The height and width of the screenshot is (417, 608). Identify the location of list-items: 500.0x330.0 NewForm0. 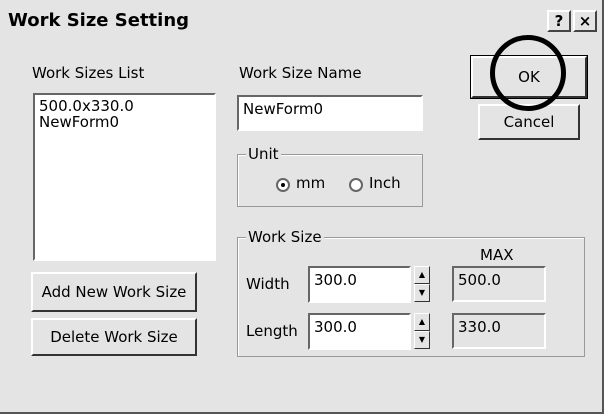
(86, 114).